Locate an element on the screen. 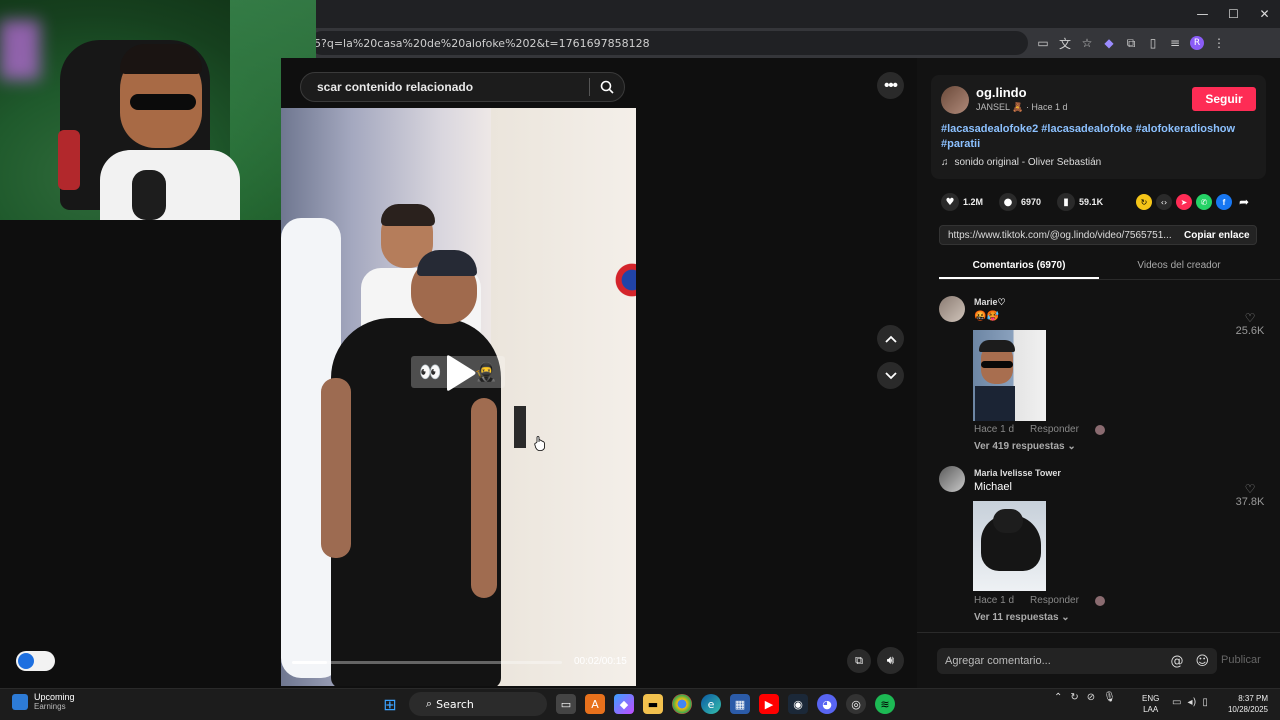  chevron-up-icon: ⌃ is located at coordinates (1058, 697).